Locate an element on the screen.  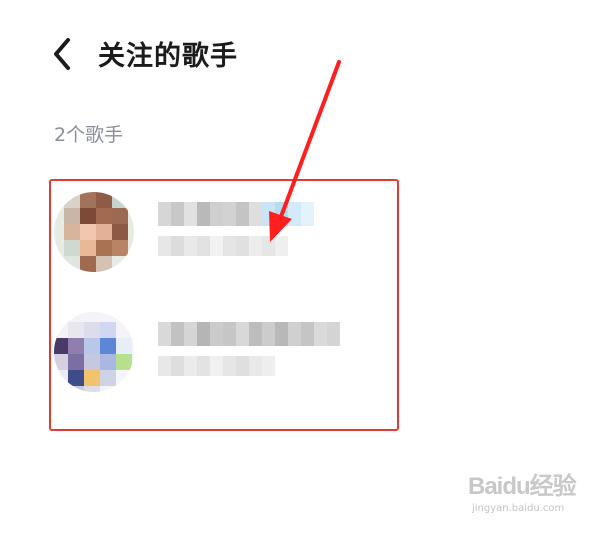
watermark-url: jingyan.baidu.com is located at coordinates (518, 508).